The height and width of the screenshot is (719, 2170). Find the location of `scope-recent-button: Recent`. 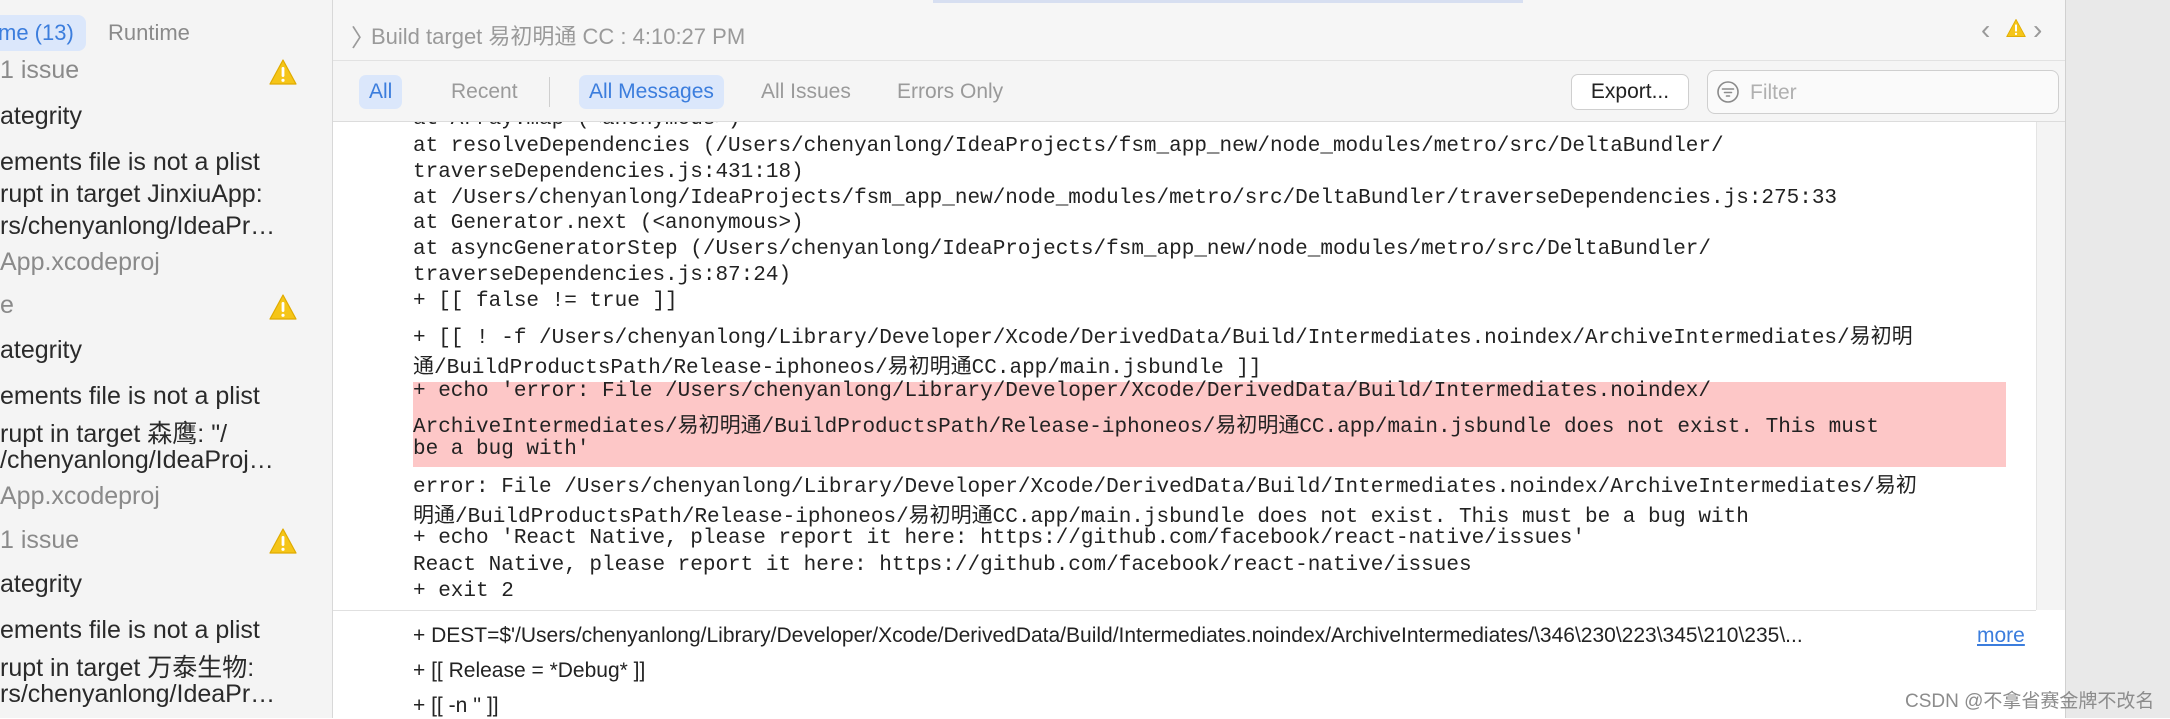

scope-recent-button: Recent is located at coordinates (484, 92).